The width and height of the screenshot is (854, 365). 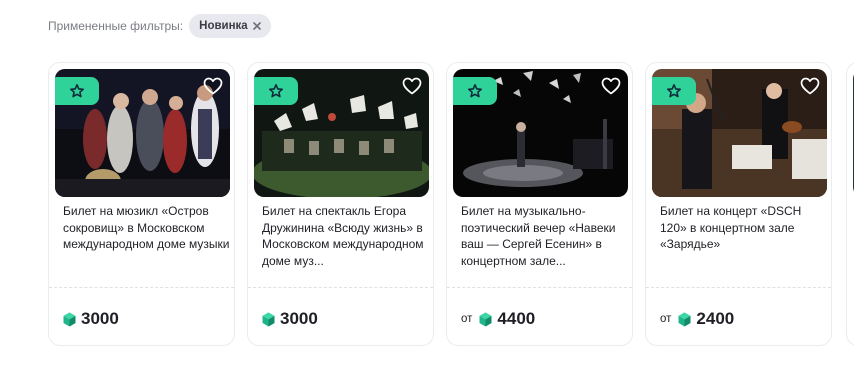 I want to click on product-price: от 2400, so click(x=697, y=319).